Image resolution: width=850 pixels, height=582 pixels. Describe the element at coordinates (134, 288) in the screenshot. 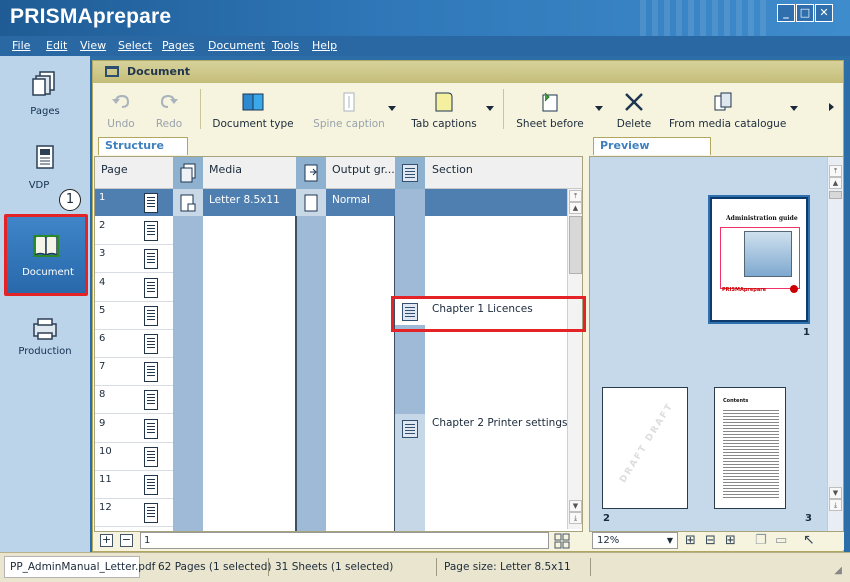

I see `table-row: 4` at that location.